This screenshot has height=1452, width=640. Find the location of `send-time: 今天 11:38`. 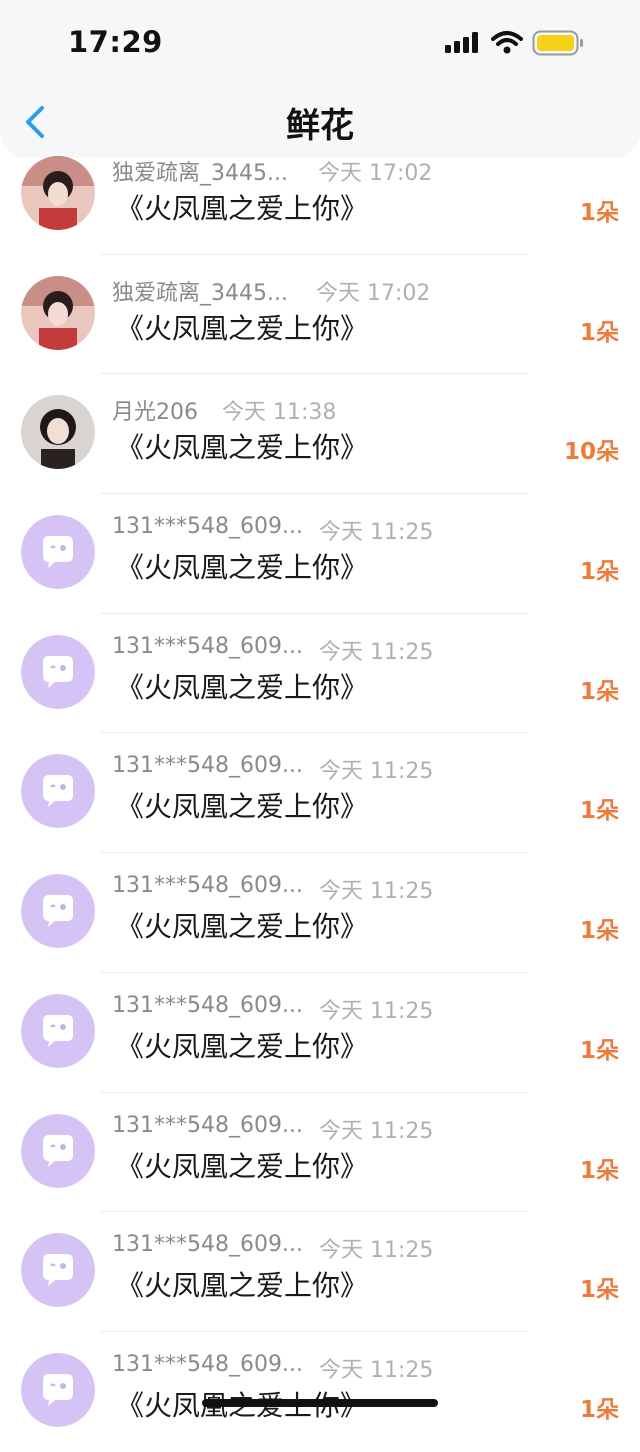

send-time: 今天 11:38 is located at coordinates (279, 413).